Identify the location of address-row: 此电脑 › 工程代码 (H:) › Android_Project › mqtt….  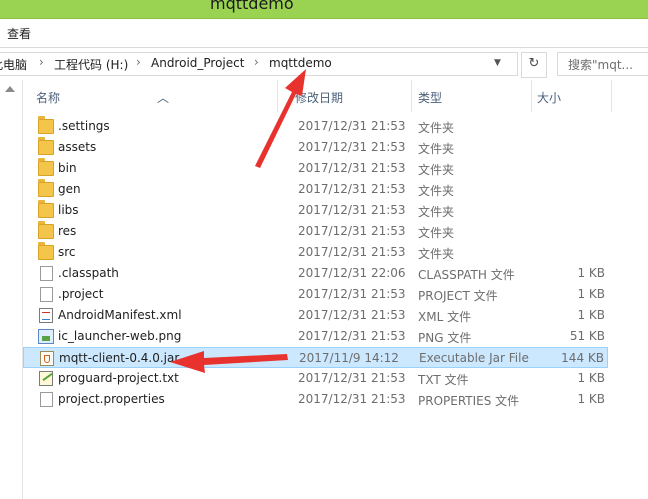
(324, 63).